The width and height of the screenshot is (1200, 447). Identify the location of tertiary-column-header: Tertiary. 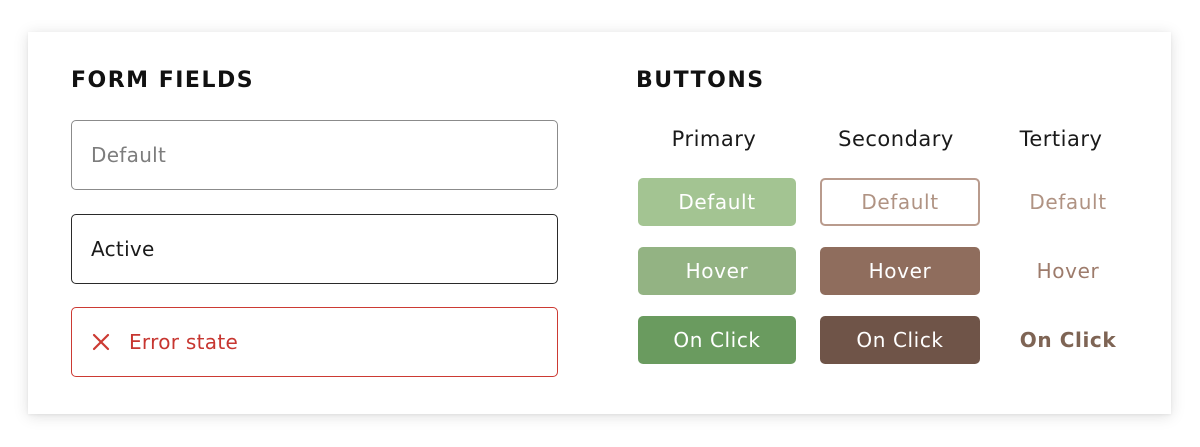
(1061, 139).